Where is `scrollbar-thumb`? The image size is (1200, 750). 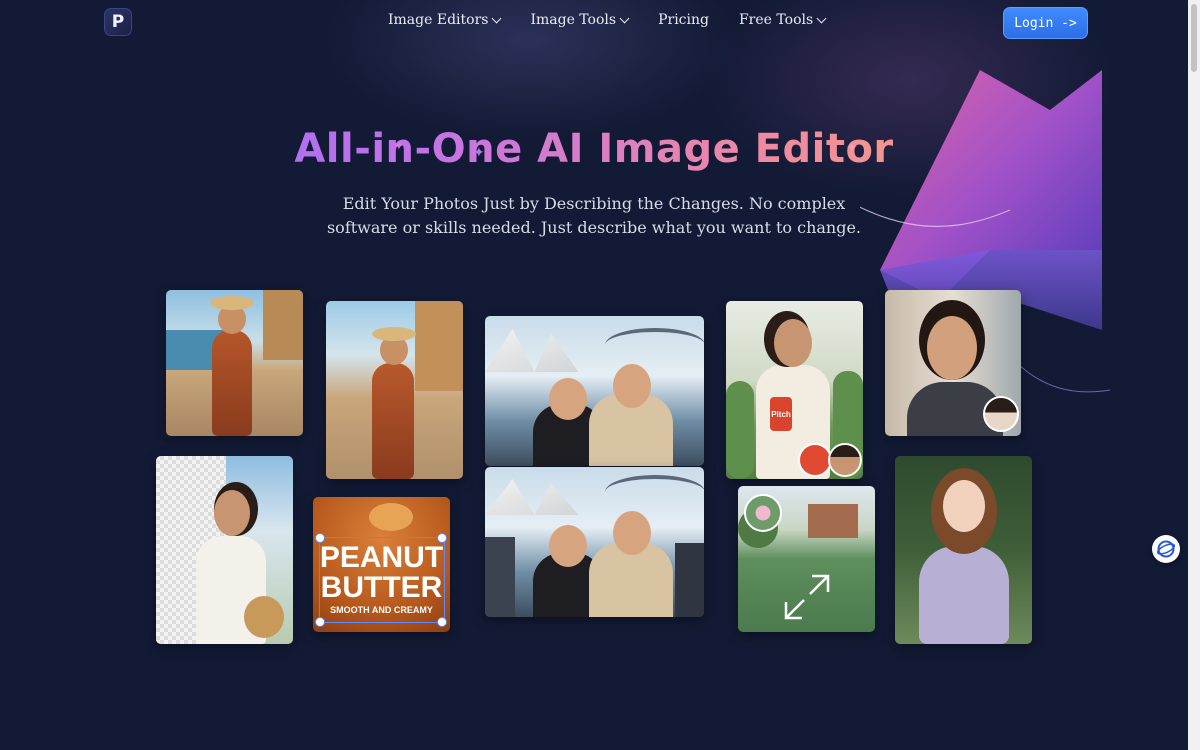 scrollbar-thumb is located at coordinates (1194, 38).